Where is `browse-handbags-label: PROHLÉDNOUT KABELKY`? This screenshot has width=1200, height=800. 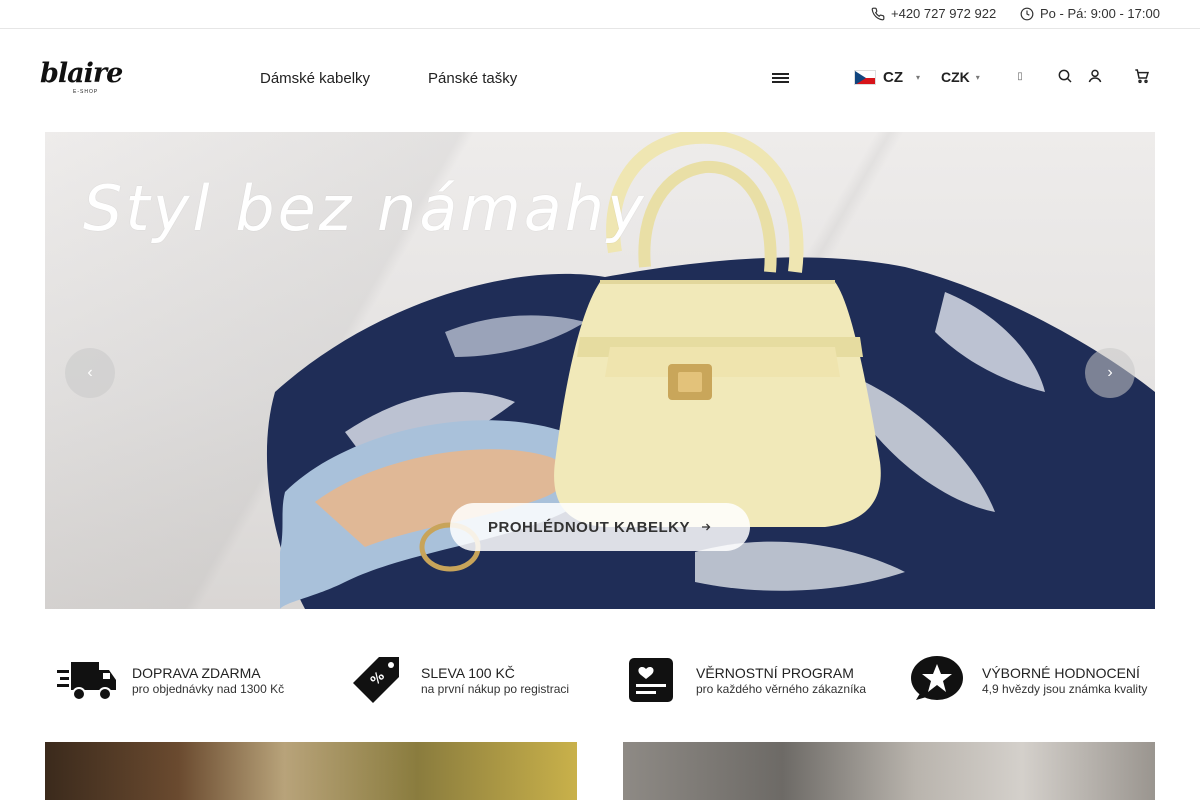 browse-handbags-label: PROHLÉDNOUT KABELKY is located at coordinates (588, 527).